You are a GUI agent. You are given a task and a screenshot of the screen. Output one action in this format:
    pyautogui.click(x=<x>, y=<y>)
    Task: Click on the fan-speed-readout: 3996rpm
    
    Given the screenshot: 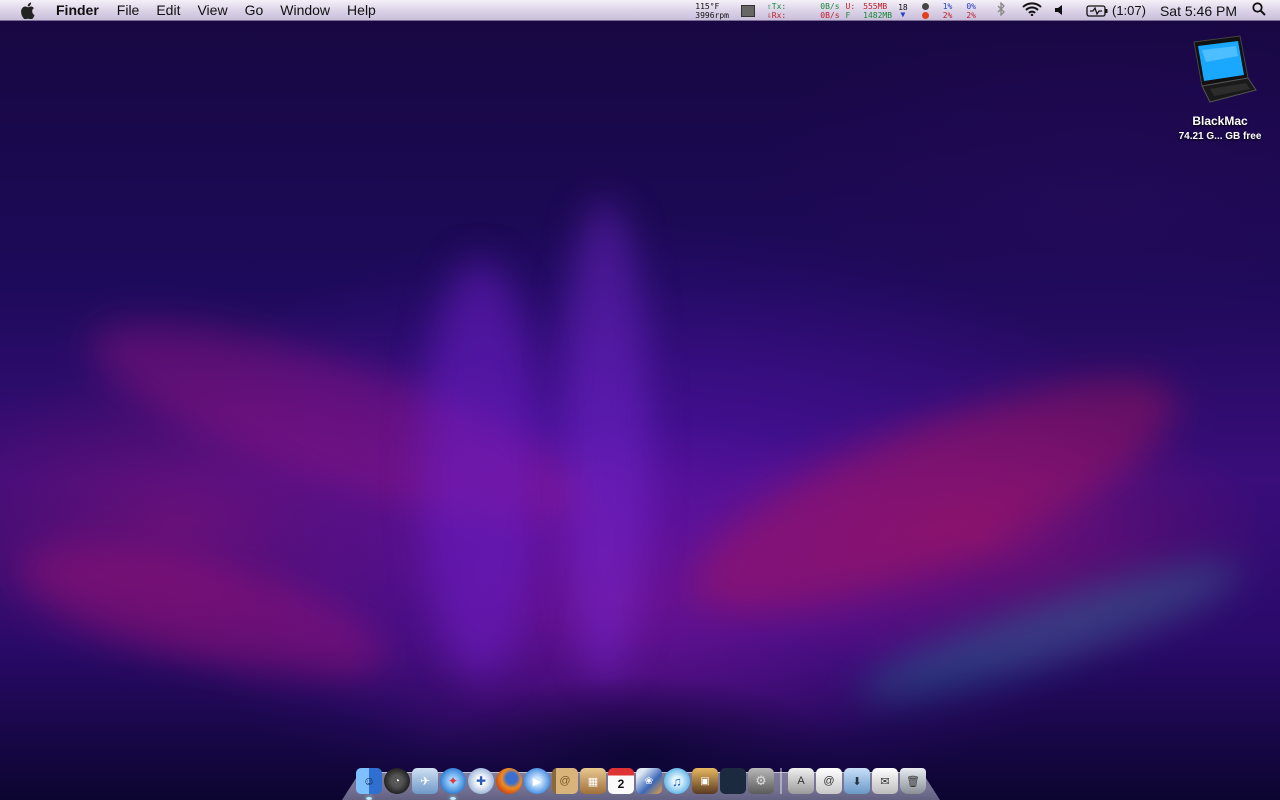 What is the action you would take?
    pyautogui.click(x=712, y=15)
    